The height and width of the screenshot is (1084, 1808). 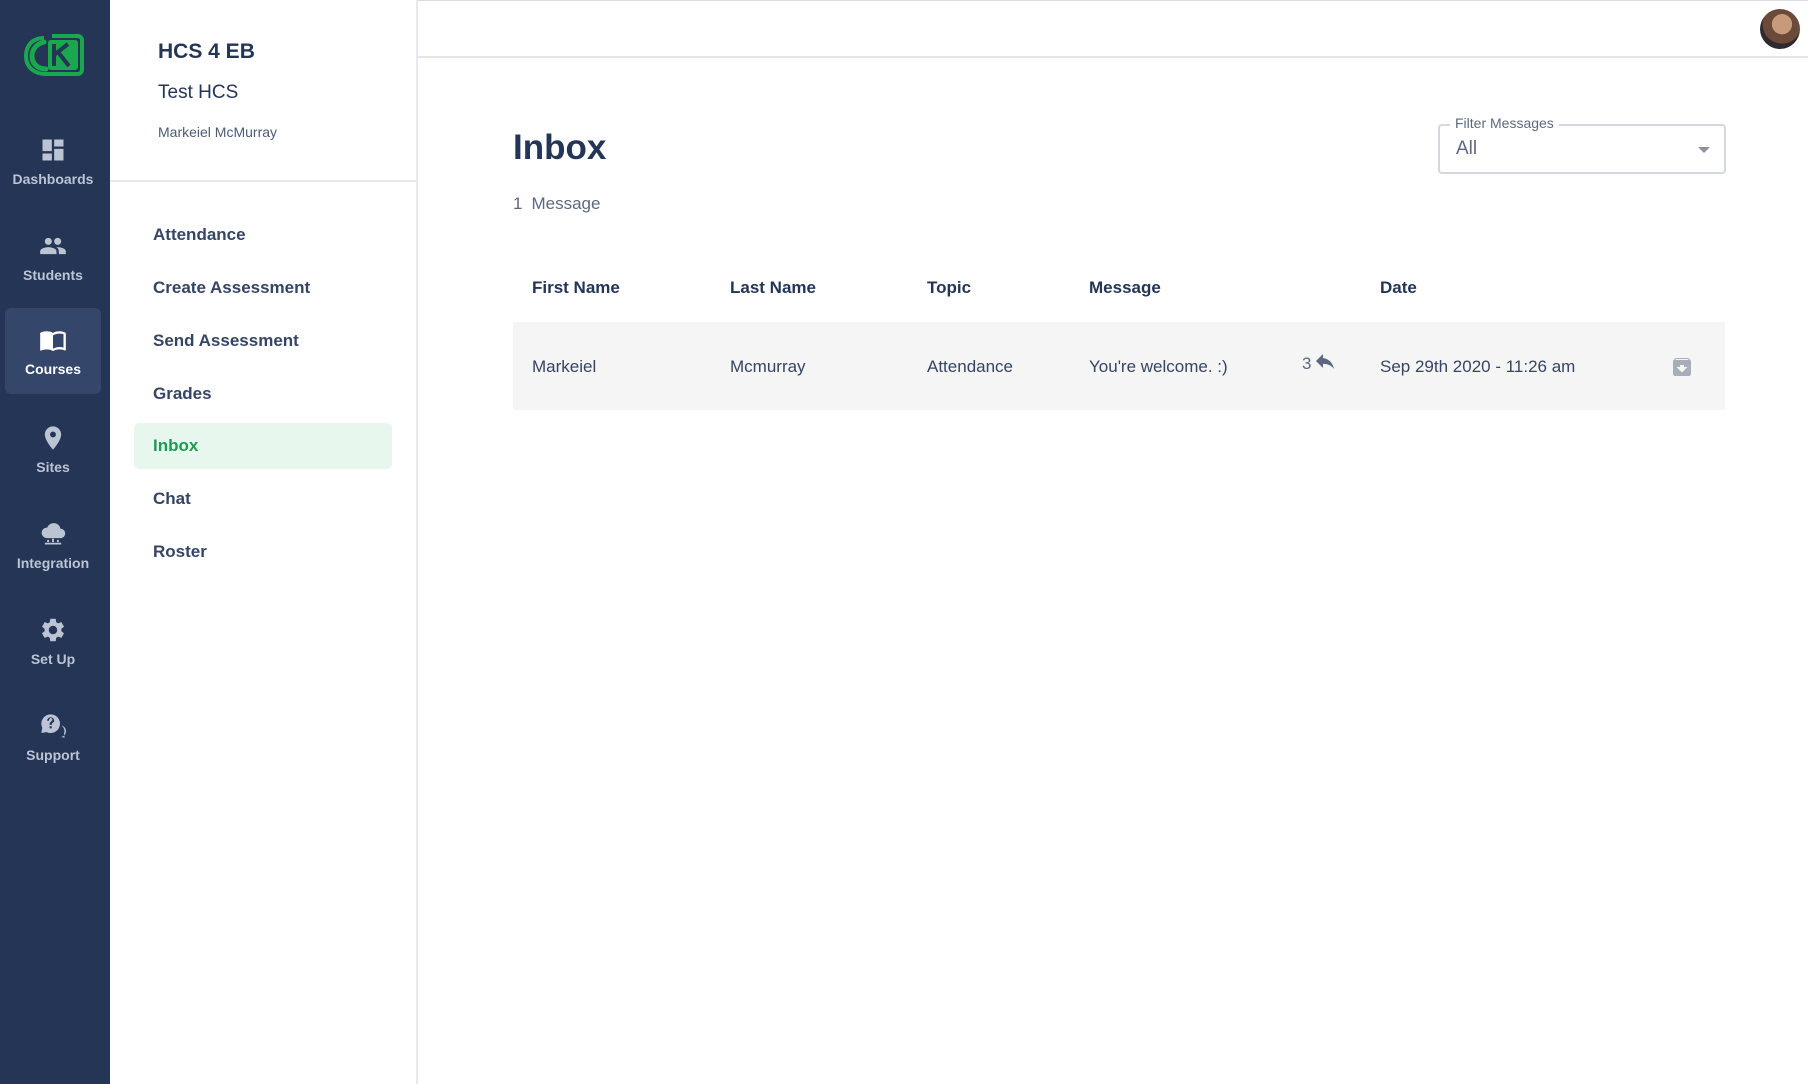 What do you see at coordinates (1504, 123) in the screenshot?
I see `filter-messages-label: Filter Messages` at bounding box center [1504, 123].